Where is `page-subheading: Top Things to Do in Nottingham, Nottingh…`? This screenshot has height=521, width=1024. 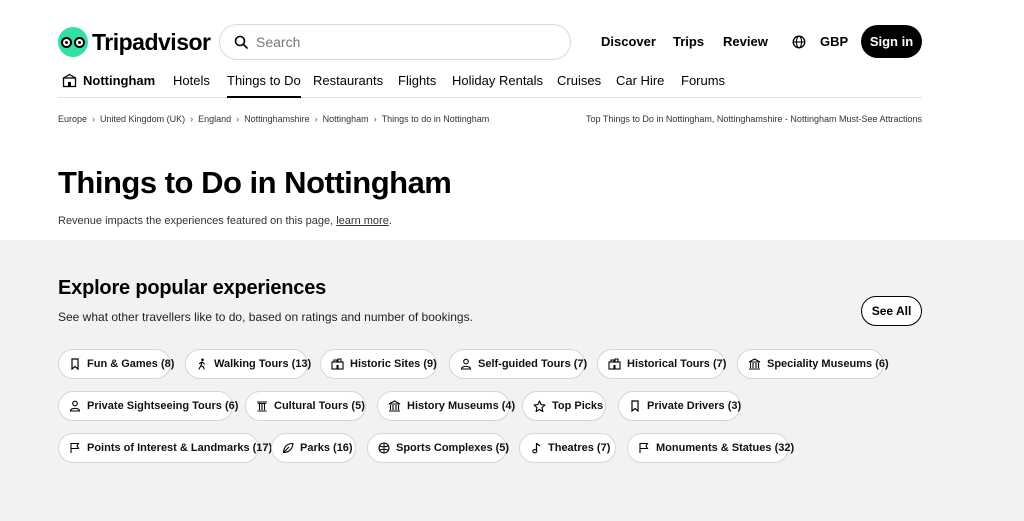
page-subheading: Top Things to Do in Nottingham, Nottingh… is located at coordinates (754, 119).